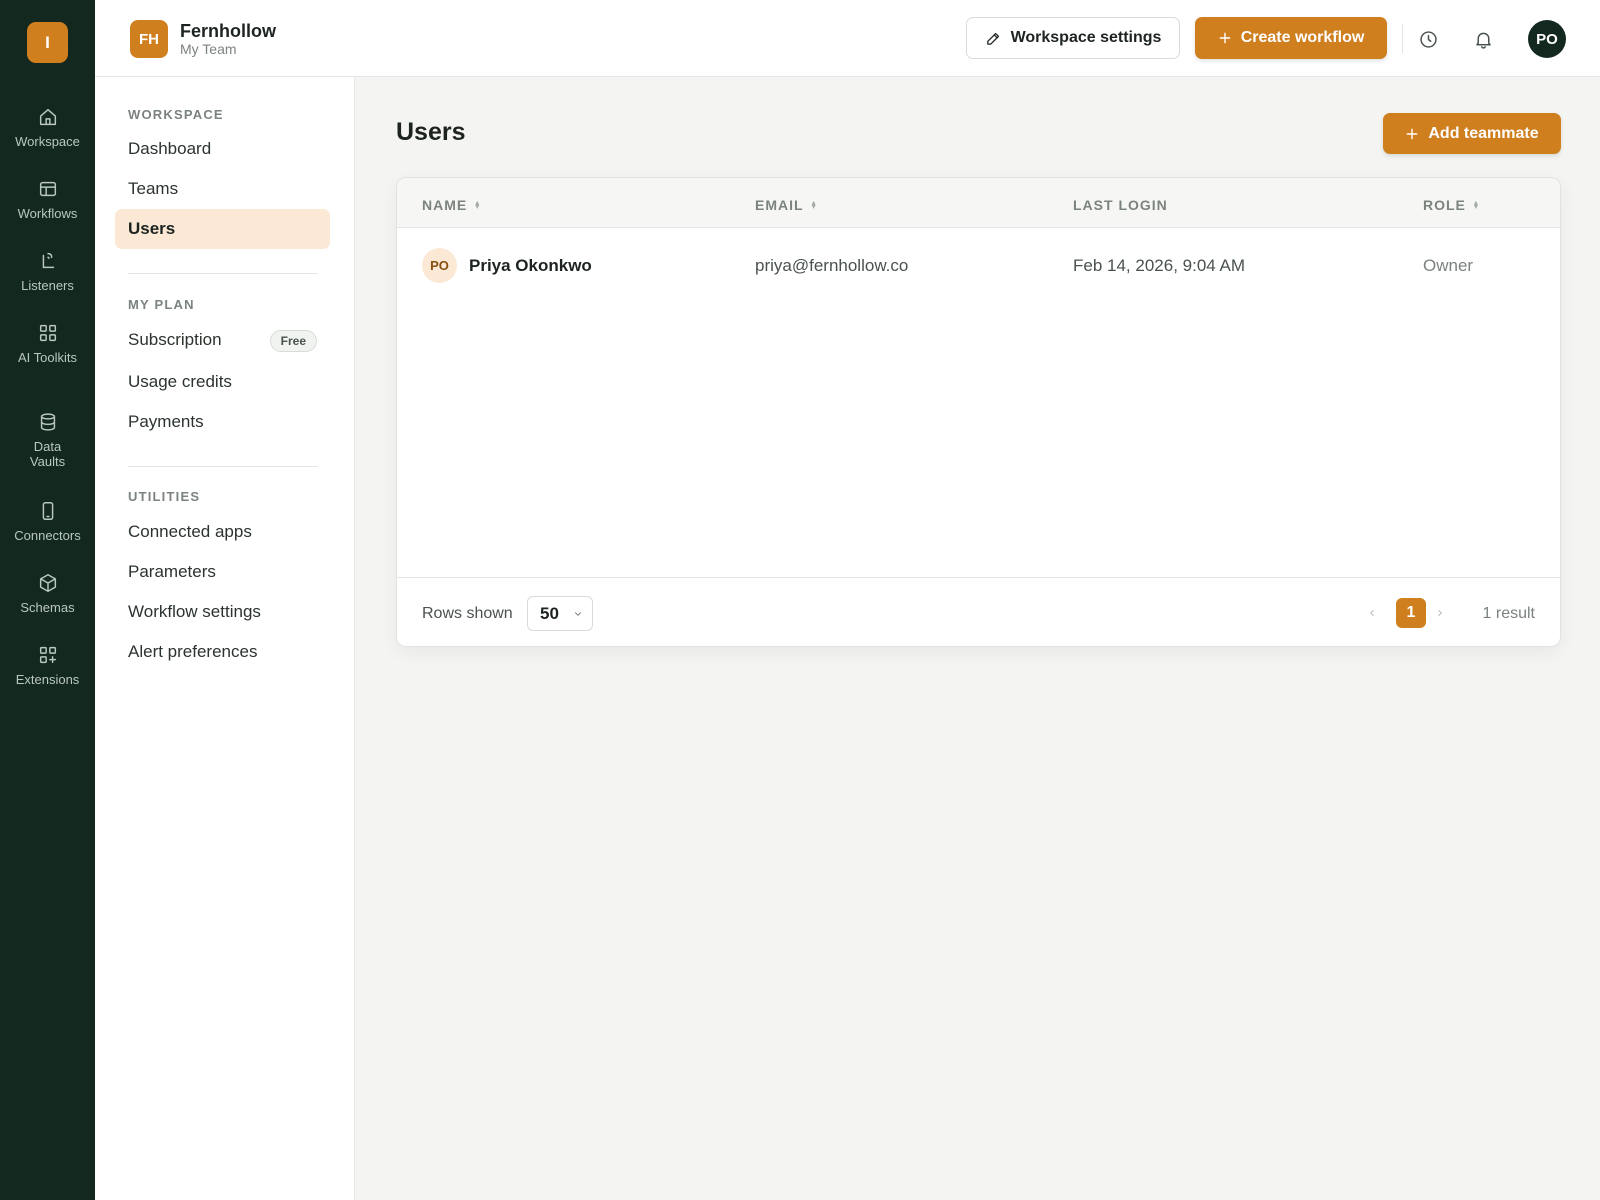 The height and width of the screenshot is (1200, 1600). I want to click on nav-item-parameters: Parameters, so click(222, 572).